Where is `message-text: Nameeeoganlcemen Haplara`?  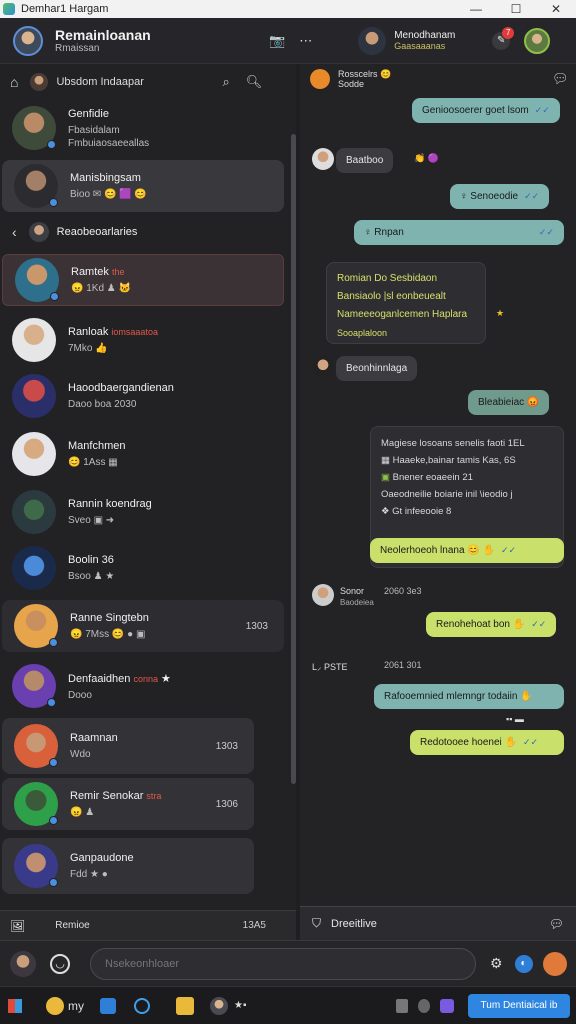 message-text: Nameeeoganlcemen Haplara is located at coordinates (402, 314).